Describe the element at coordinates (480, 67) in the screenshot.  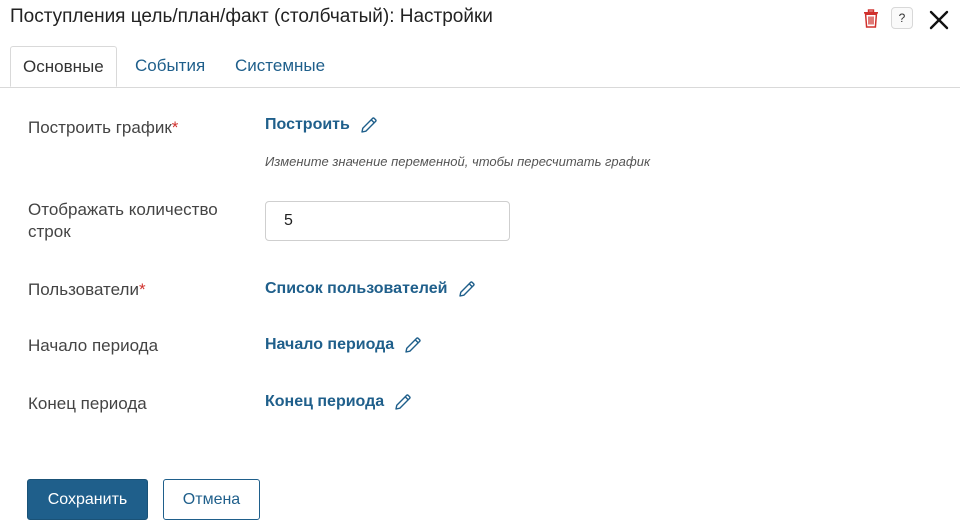
I see `tab-bar: Основные События Системные` at that location.